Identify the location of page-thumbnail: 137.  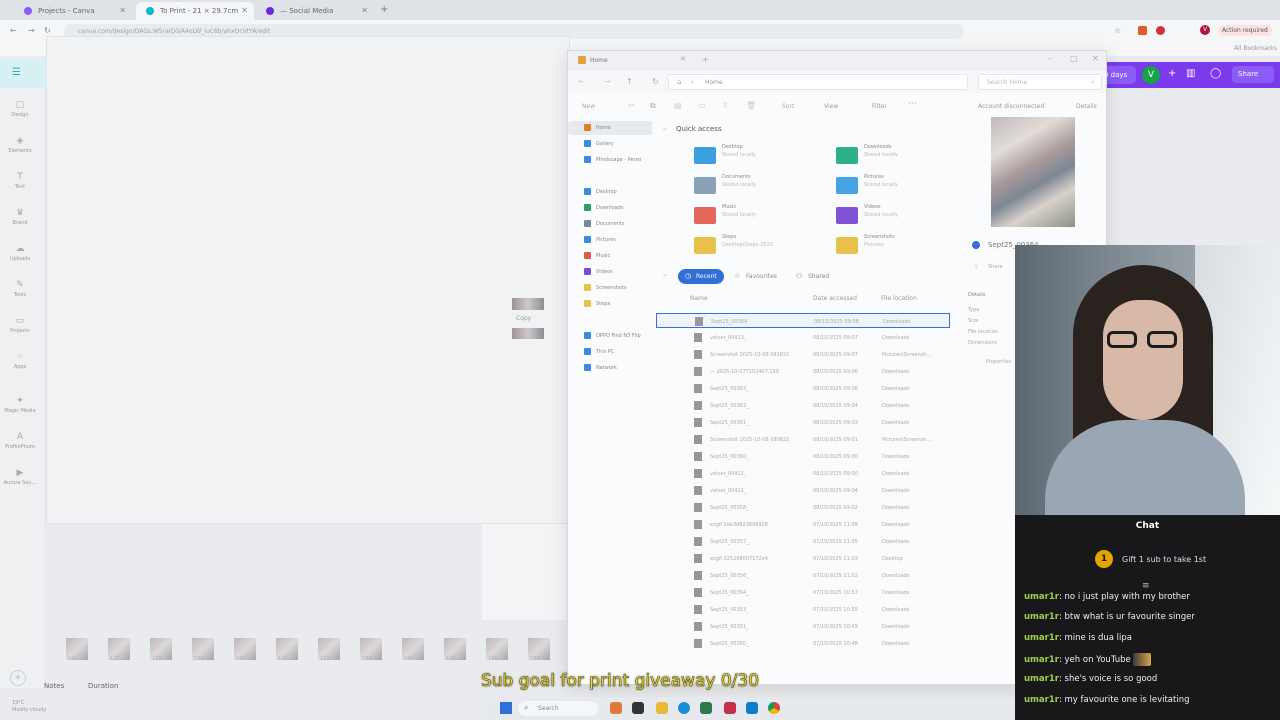
(539, 650).